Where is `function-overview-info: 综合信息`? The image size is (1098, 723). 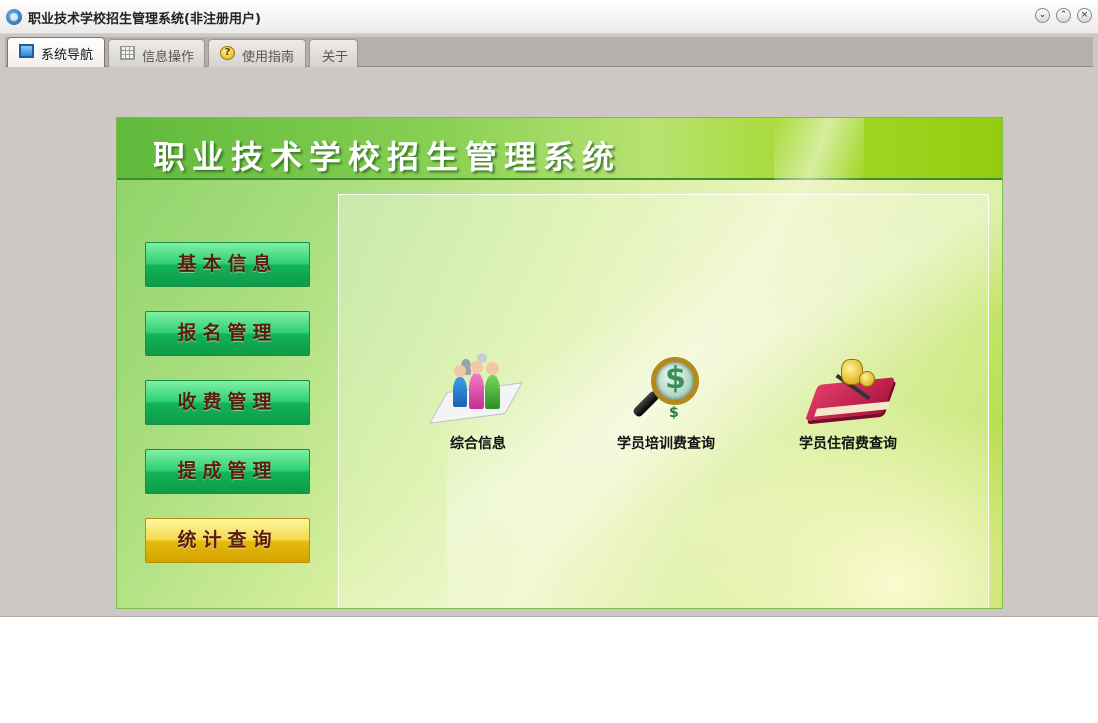 function-overview-info: 综合信息 is located at coordinates (478, 403).